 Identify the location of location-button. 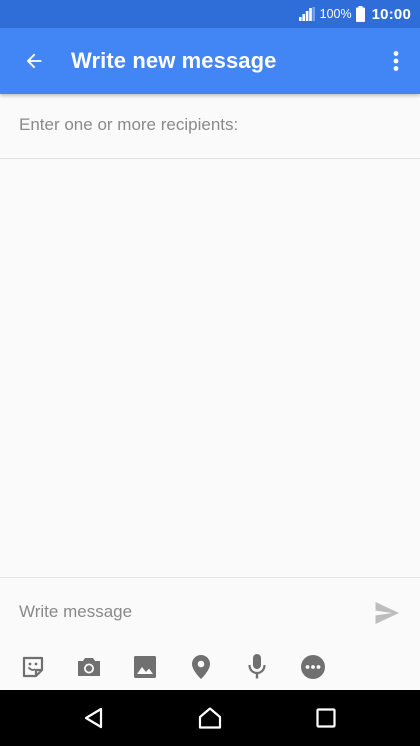
(201, 667).